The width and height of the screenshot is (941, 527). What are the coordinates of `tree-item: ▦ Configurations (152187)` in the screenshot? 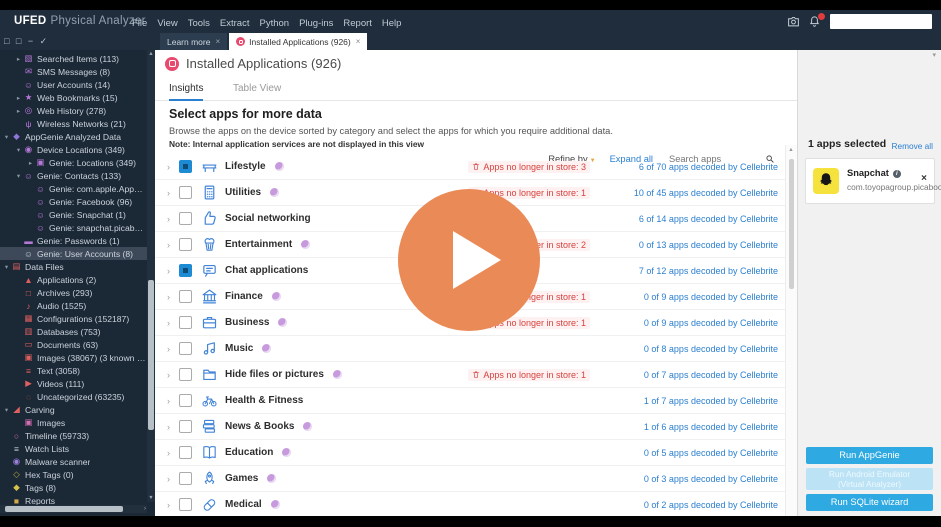 It's located at (73, 318).